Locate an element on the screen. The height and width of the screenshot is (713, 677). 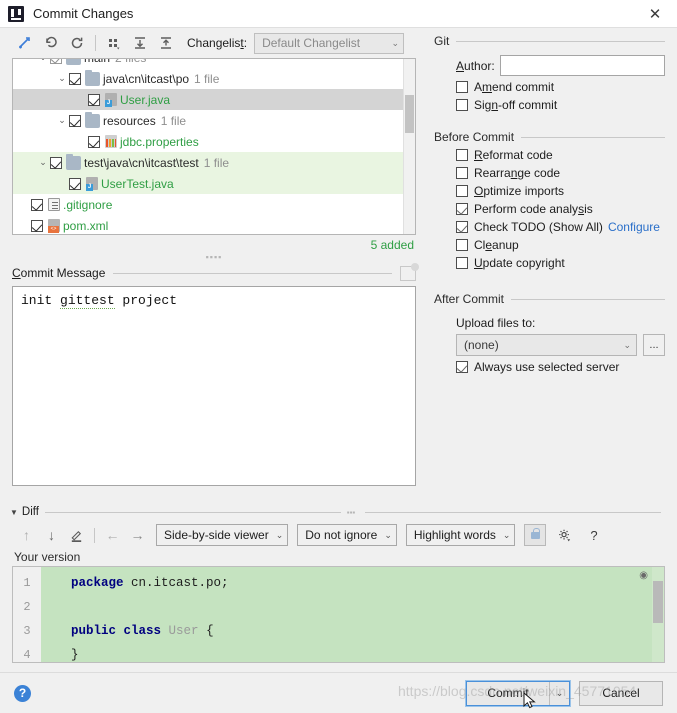
check-todo-label: Check TODO (Show All) is located at coordinates (538, 227).